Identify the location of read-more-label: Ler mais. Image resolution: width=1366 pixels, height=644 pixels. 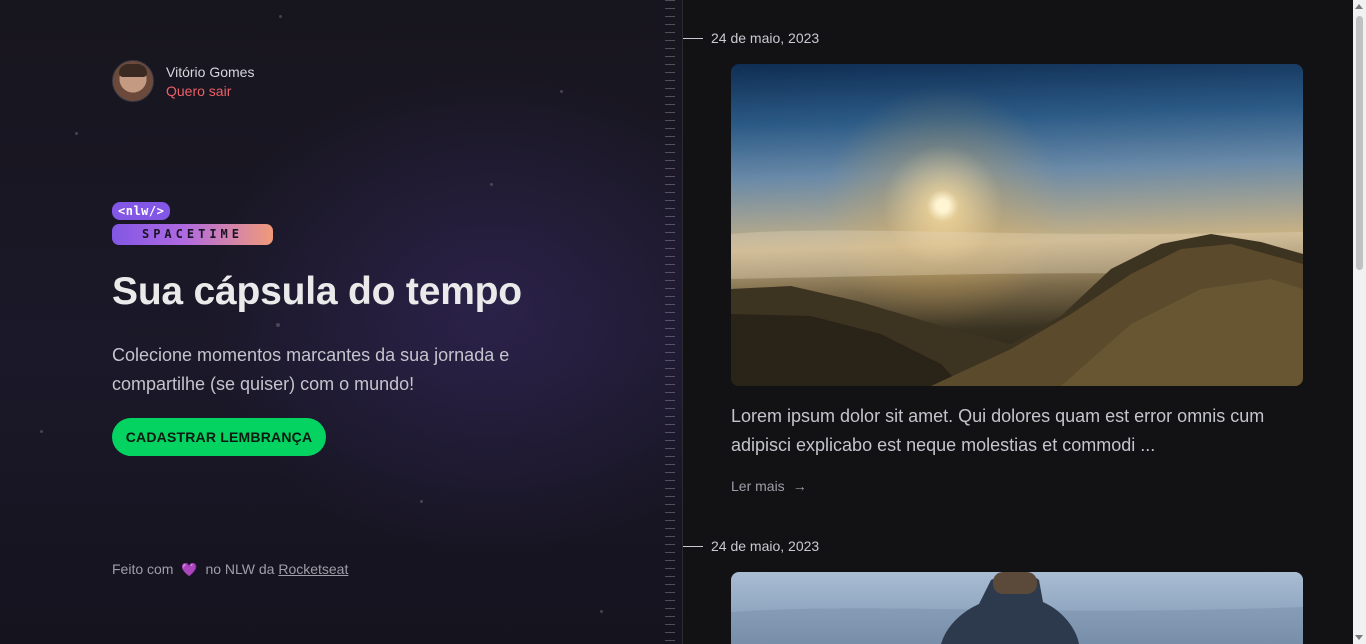
(758, 486).